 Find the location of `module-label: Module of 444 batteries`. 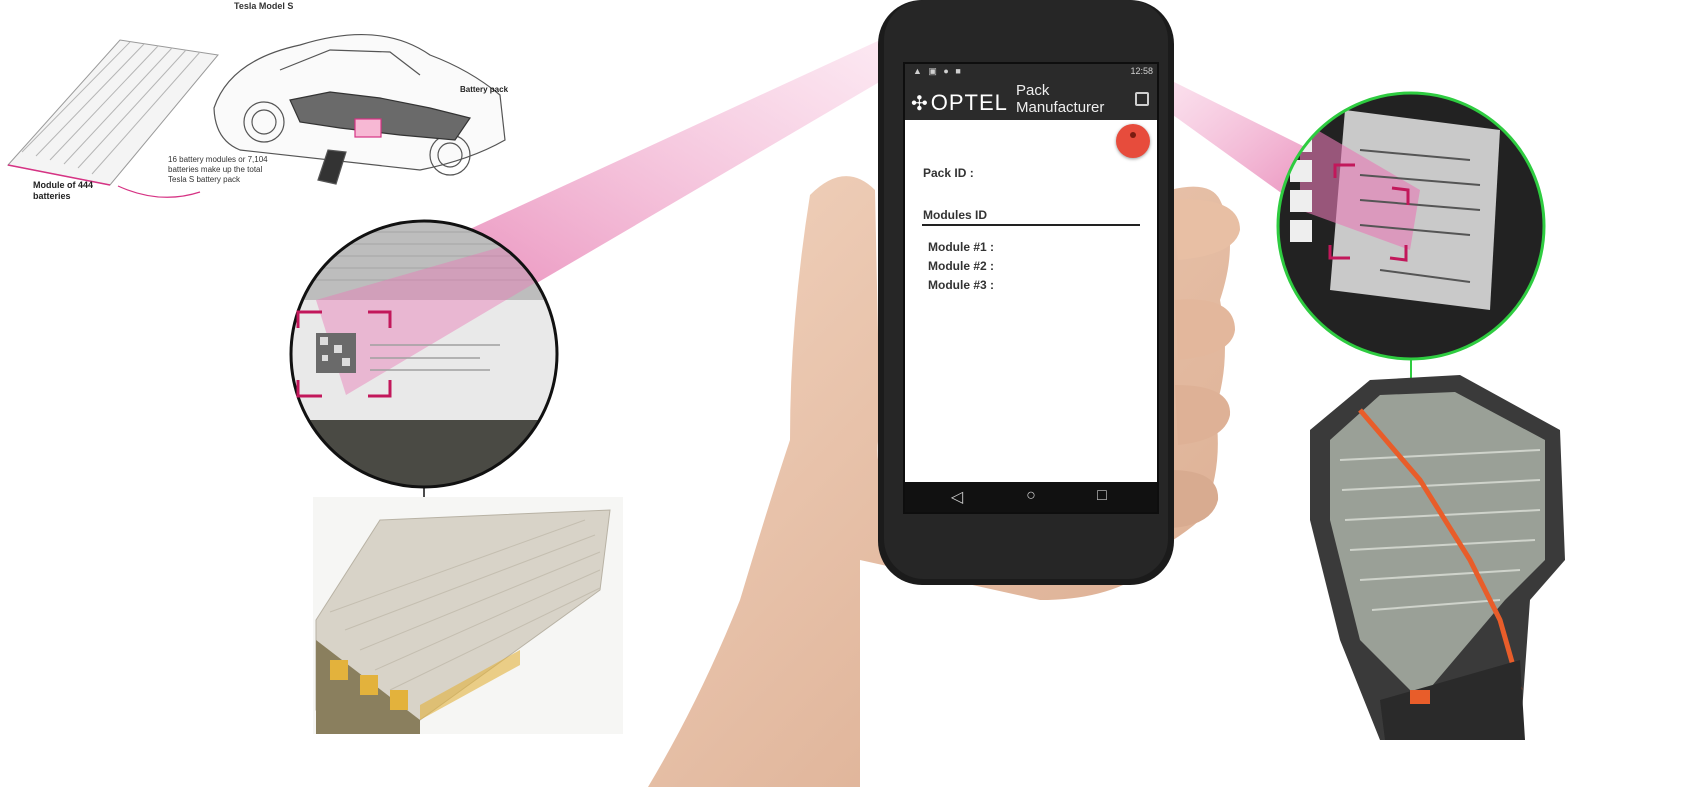

module-label: Module of 444 batteries is located at coordinates (63, 190).